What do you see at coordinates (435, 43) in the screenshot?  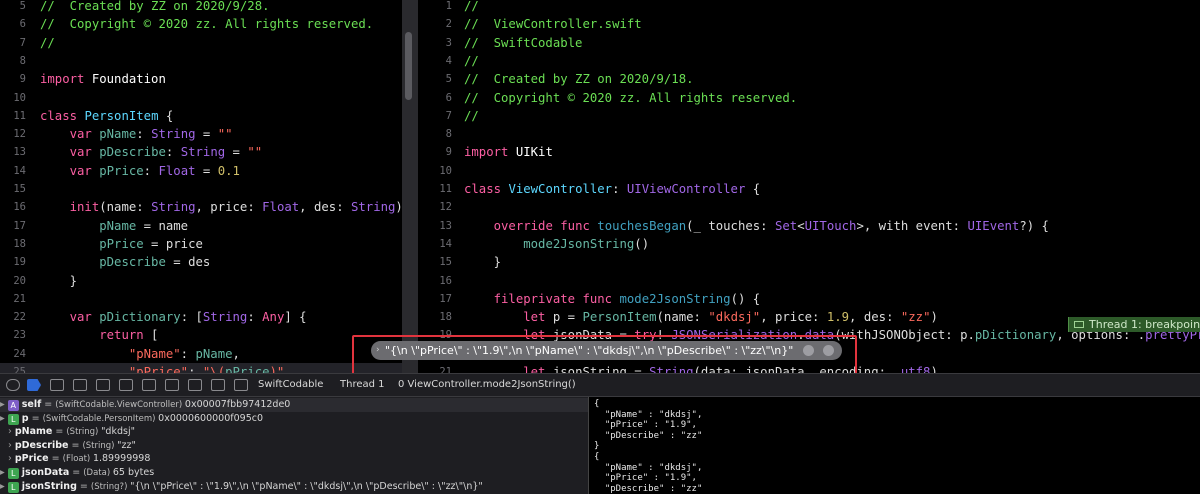 I see `line-number: 3` at bounding box center [435, 43].